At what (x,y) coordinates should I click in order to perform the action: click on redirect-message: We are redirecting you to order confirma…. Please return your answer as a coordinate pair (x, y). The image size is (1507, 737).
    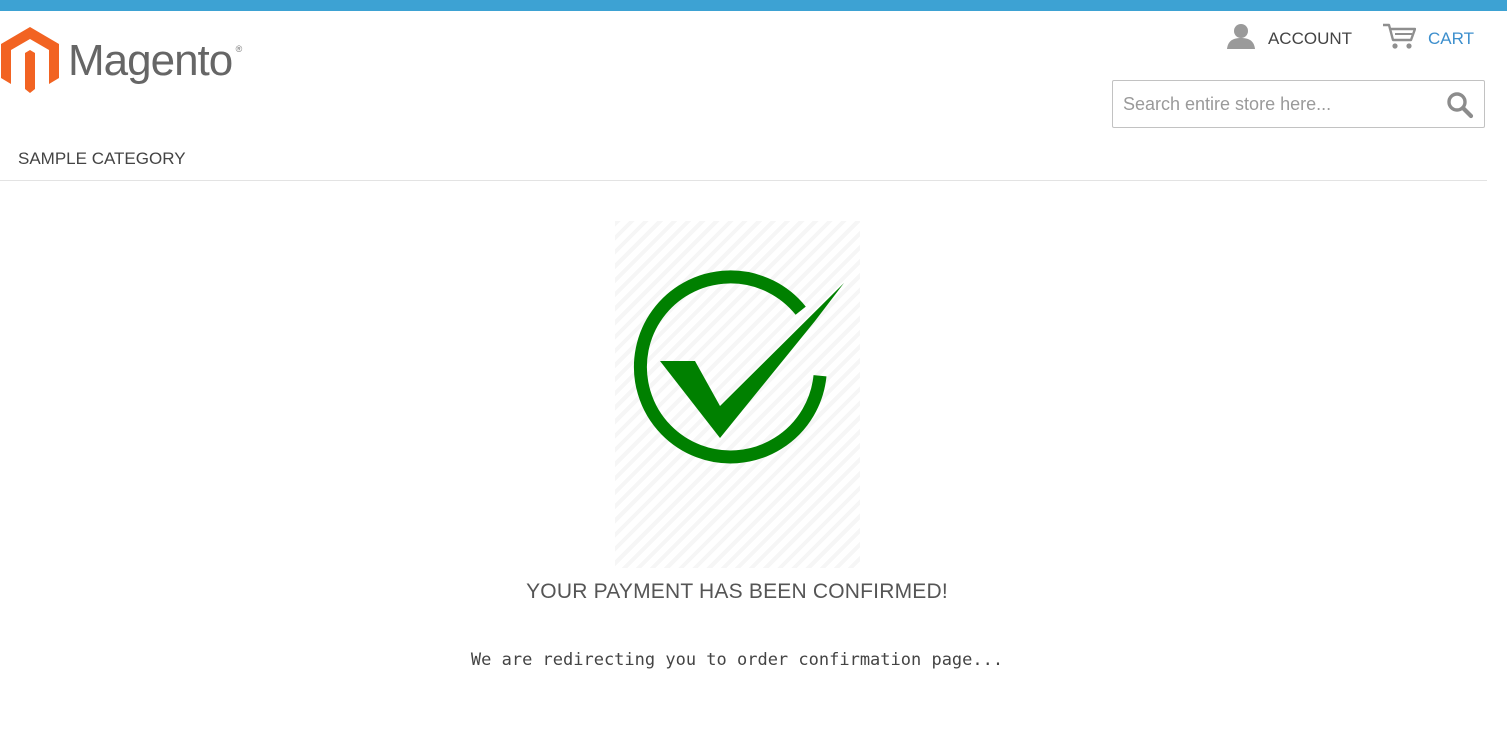
    Looking at the image, I should click on (737, 660).